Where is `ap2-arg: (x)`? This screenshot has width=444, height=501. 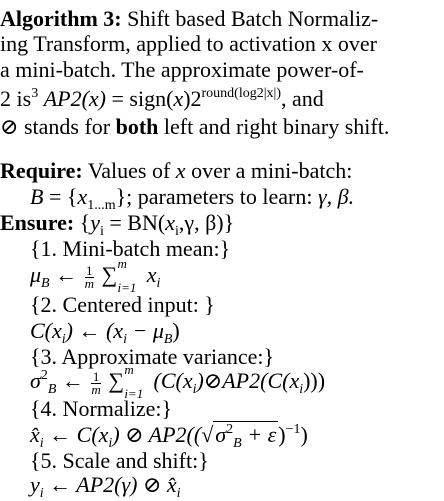
ap2-arg: (x) is located at coordinates (93, 98).